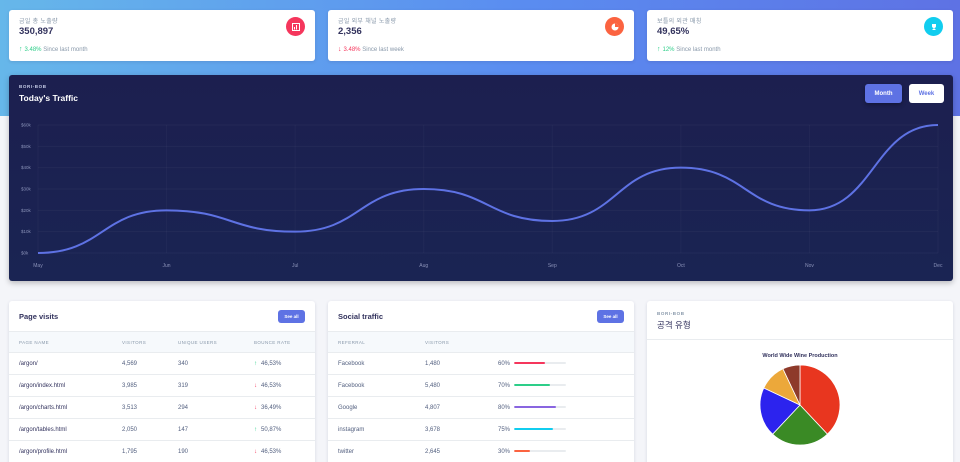  What do you see at coordinates (206, 451) in the screenshot?
I see `unique-users: 190` at bounding box center [206, 451].